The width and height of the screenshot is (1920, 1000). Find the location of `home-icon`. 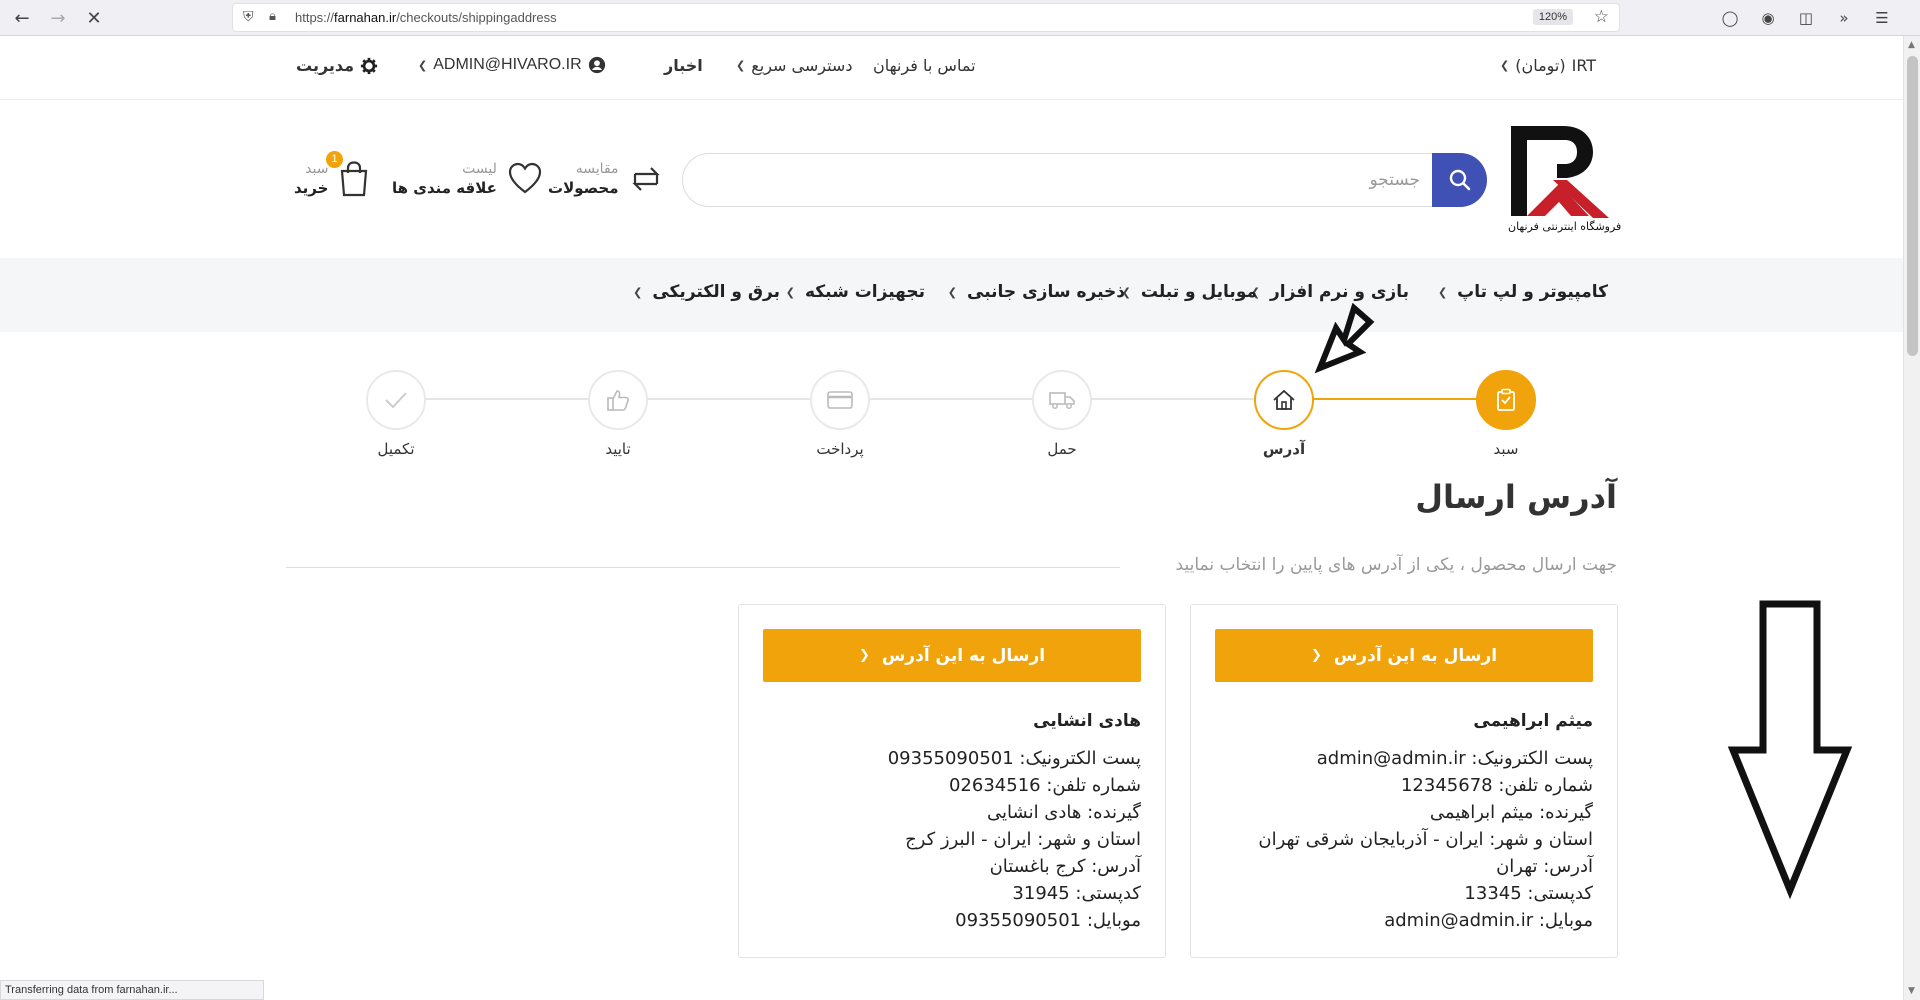

home-icon is located at coordinates (1284, 399).